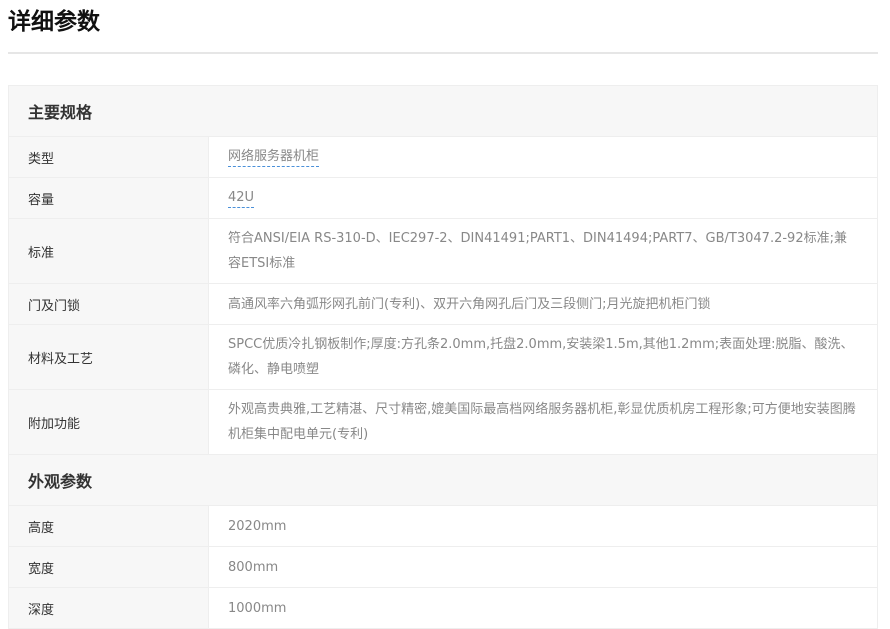  I want to click on spec-label: 深度, so click(109, 608).